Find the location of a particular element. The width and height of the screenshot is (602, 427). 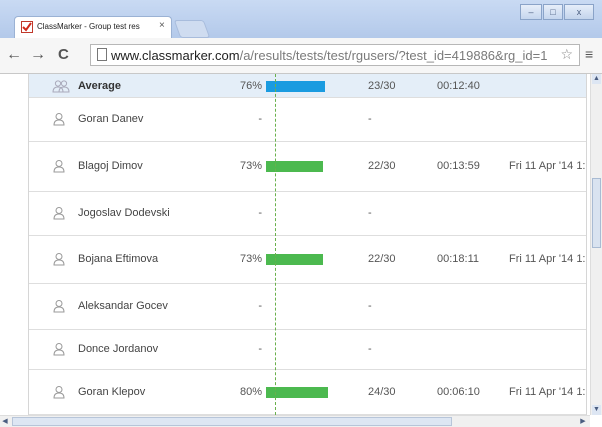

duration-cell: 00:12:40 is located at coordinates (458, 86).